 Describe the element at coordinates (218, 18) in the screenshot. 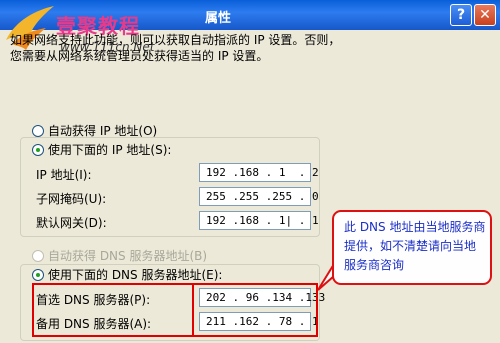

I see `window-title: 属性` at that location.